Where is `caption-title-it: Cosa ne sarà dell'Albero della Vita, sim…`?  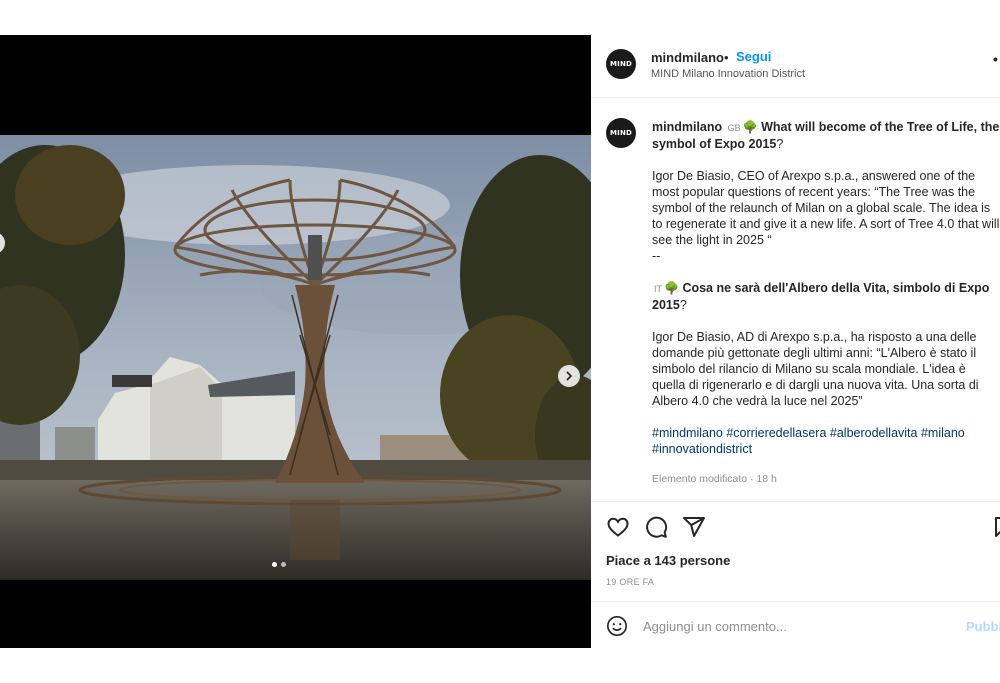
caption-title-it: Cosa ne sarà dell'Albero della Vita, sim… is located at coordinates (821, 296).